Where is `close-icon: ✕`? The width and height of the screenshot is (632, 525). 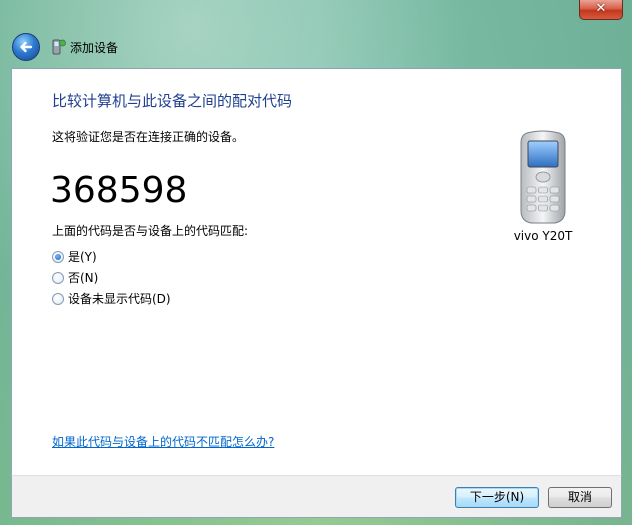
close-icon: ✕ is located at coordinates (601, 8).